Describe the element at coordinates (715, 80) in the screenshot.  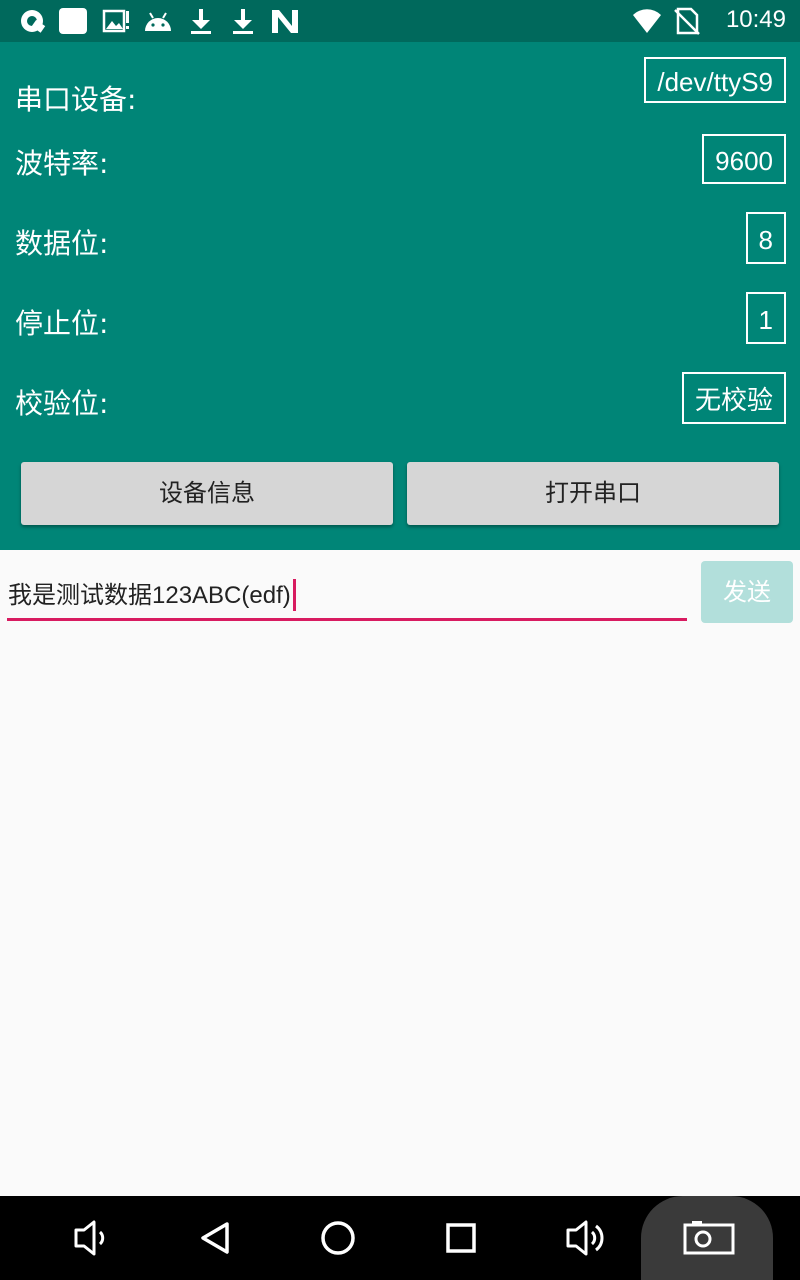
I see `serial-device-select: /dev/ttyS9` at that location.